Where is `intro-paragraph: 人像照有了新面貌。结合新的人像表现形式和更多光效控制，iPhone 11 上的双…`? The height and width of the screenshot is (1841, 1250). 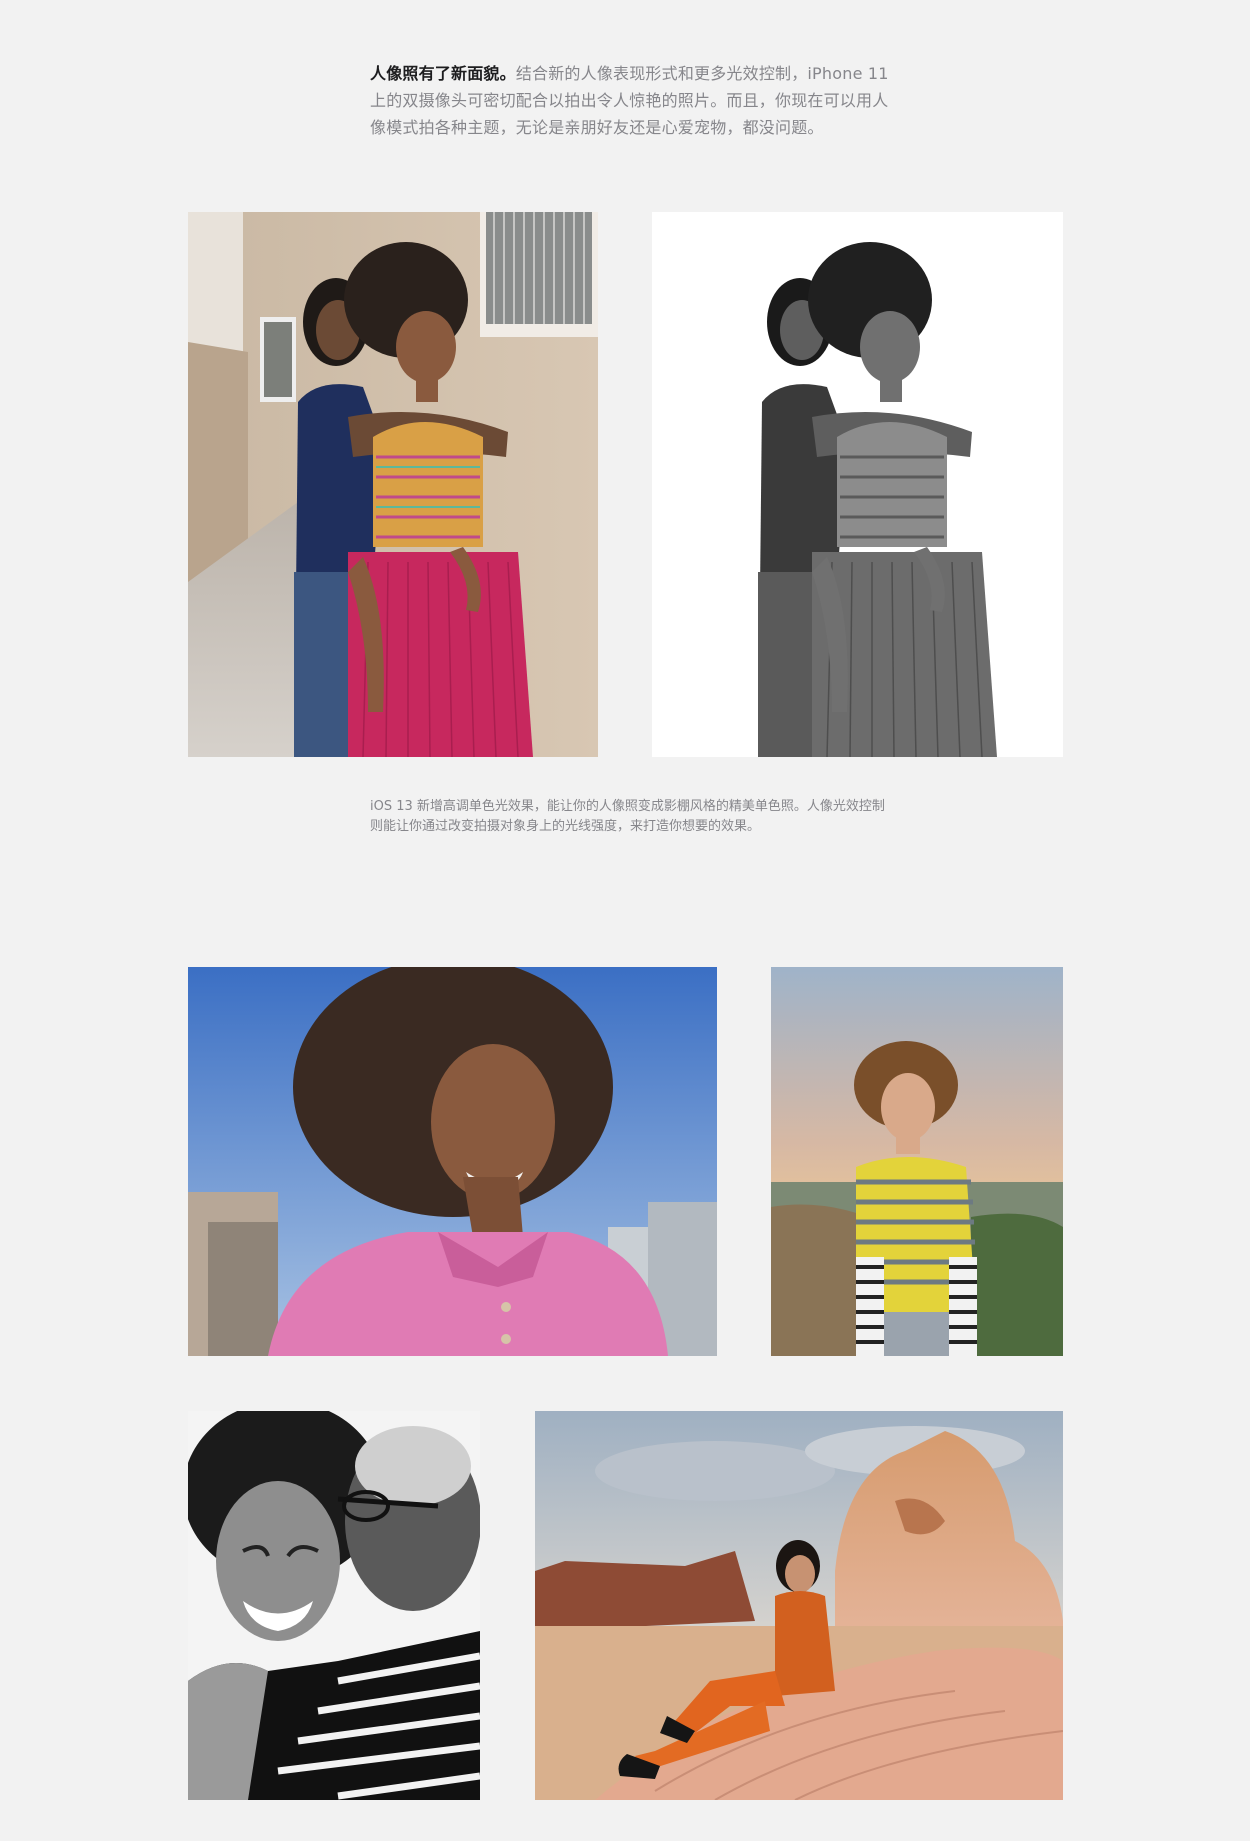 intro-paragraph: 人像照有了新面貌。结合新的人像表现形式和更多光效控制，iPhone 11 上的双… is located at coordinates (630, 100).